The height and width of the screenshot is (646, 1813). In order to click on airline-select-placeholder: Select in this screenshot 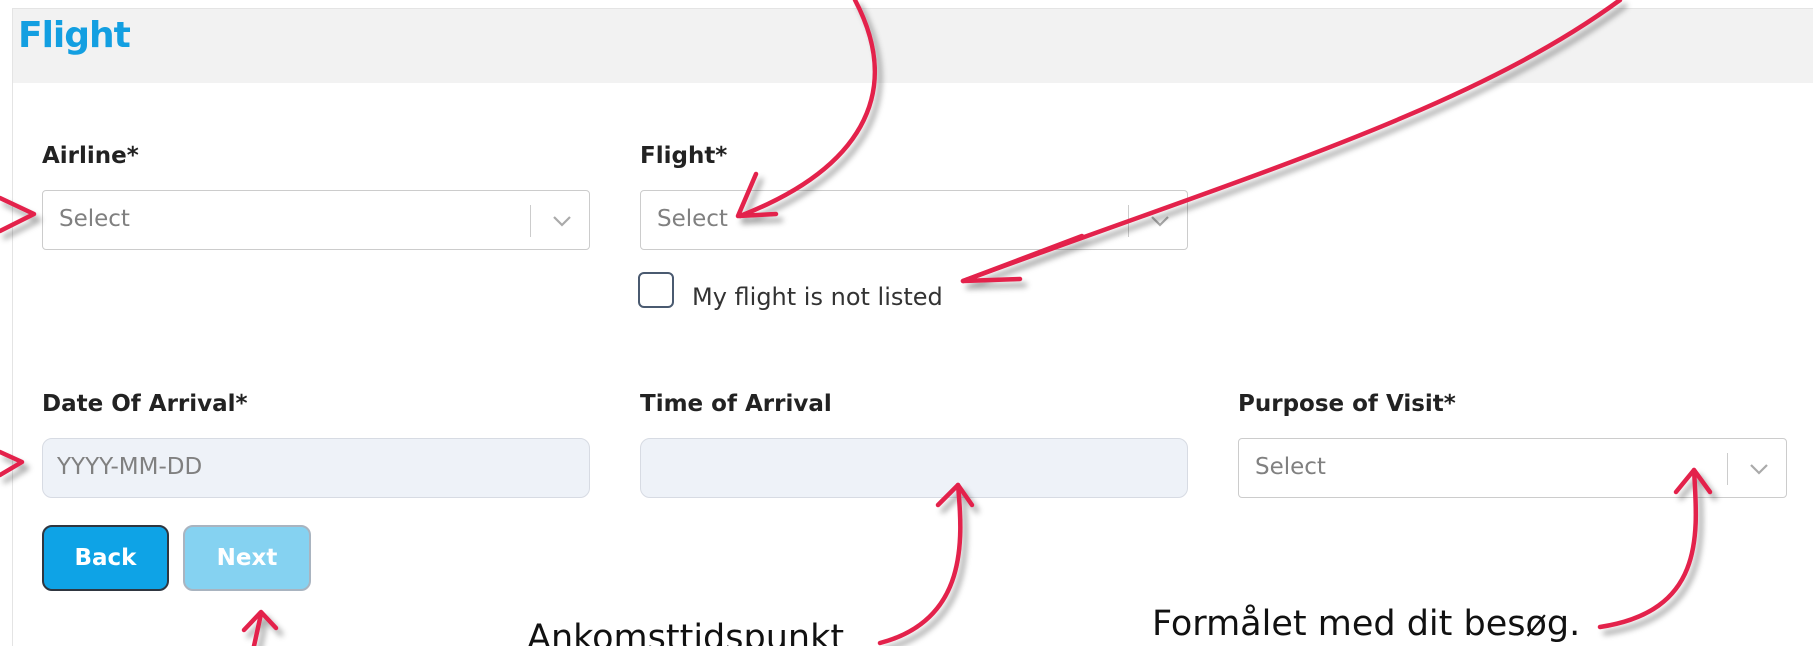, I will do `click(94, 219)`.